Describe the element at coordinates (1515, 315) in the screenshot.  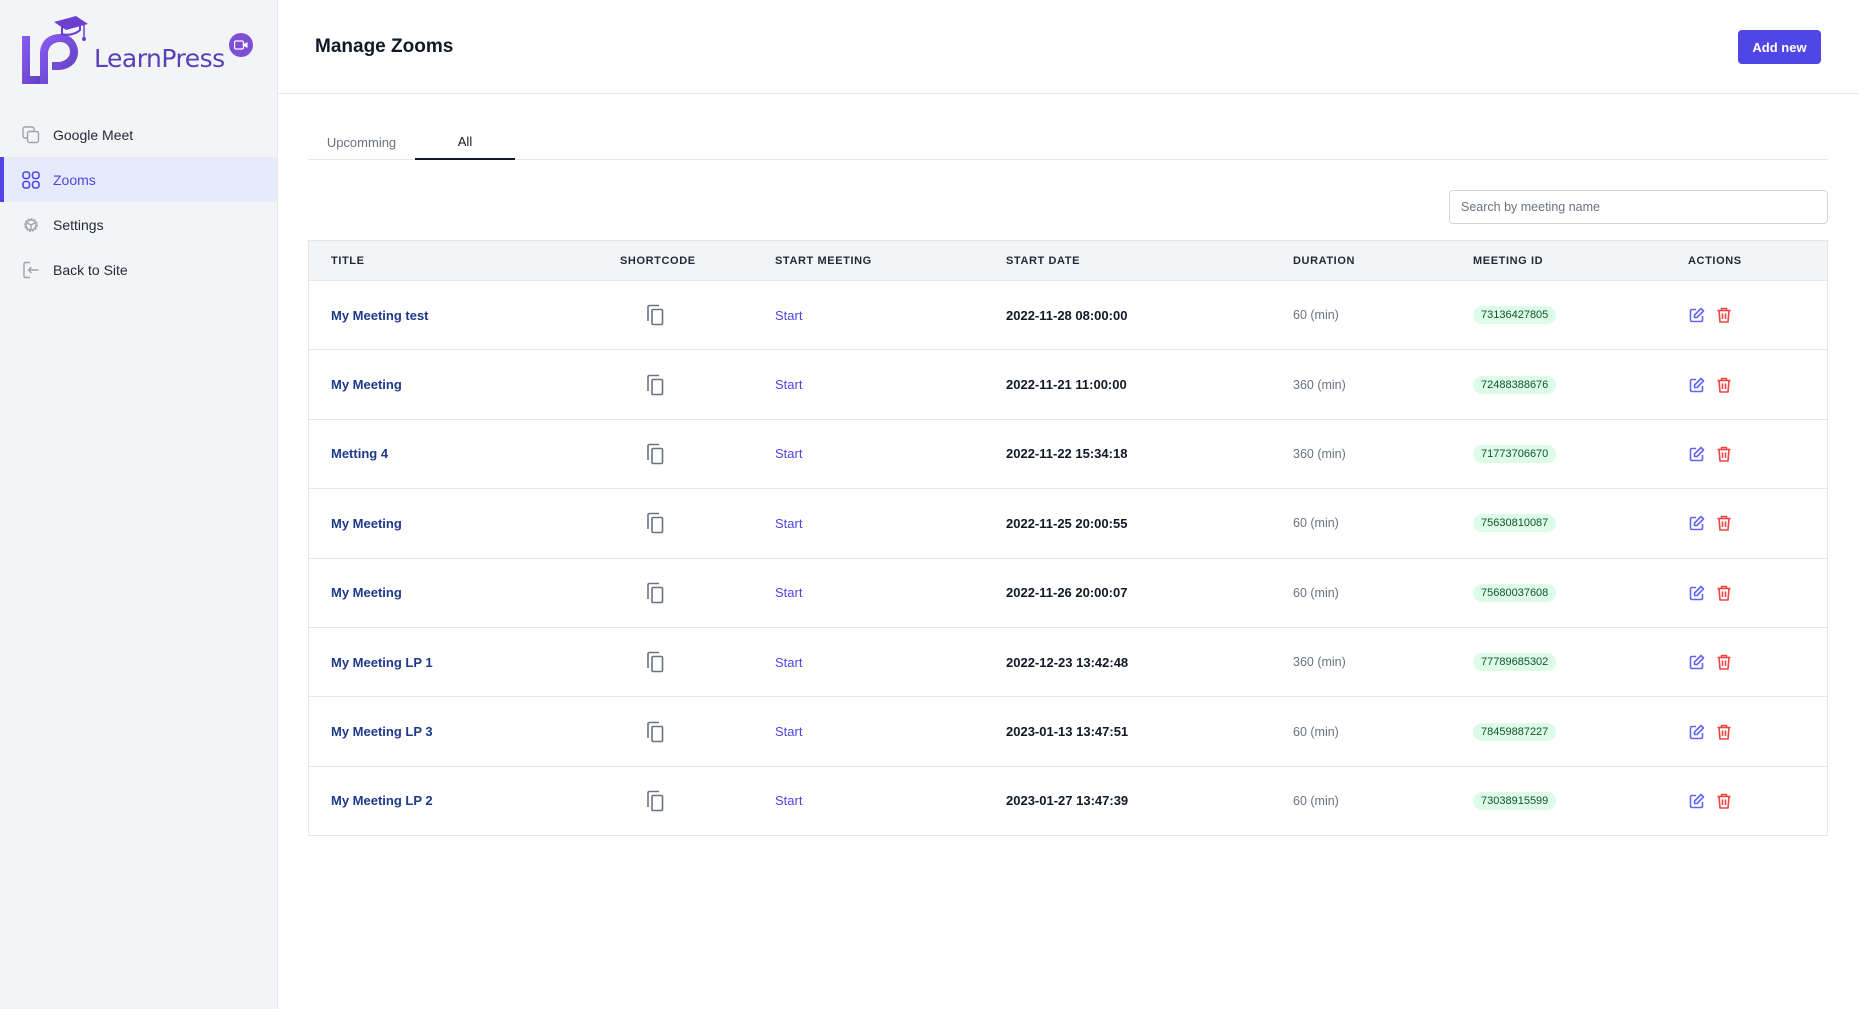
I see `meeting-id-badge: 73136427805` at that location.